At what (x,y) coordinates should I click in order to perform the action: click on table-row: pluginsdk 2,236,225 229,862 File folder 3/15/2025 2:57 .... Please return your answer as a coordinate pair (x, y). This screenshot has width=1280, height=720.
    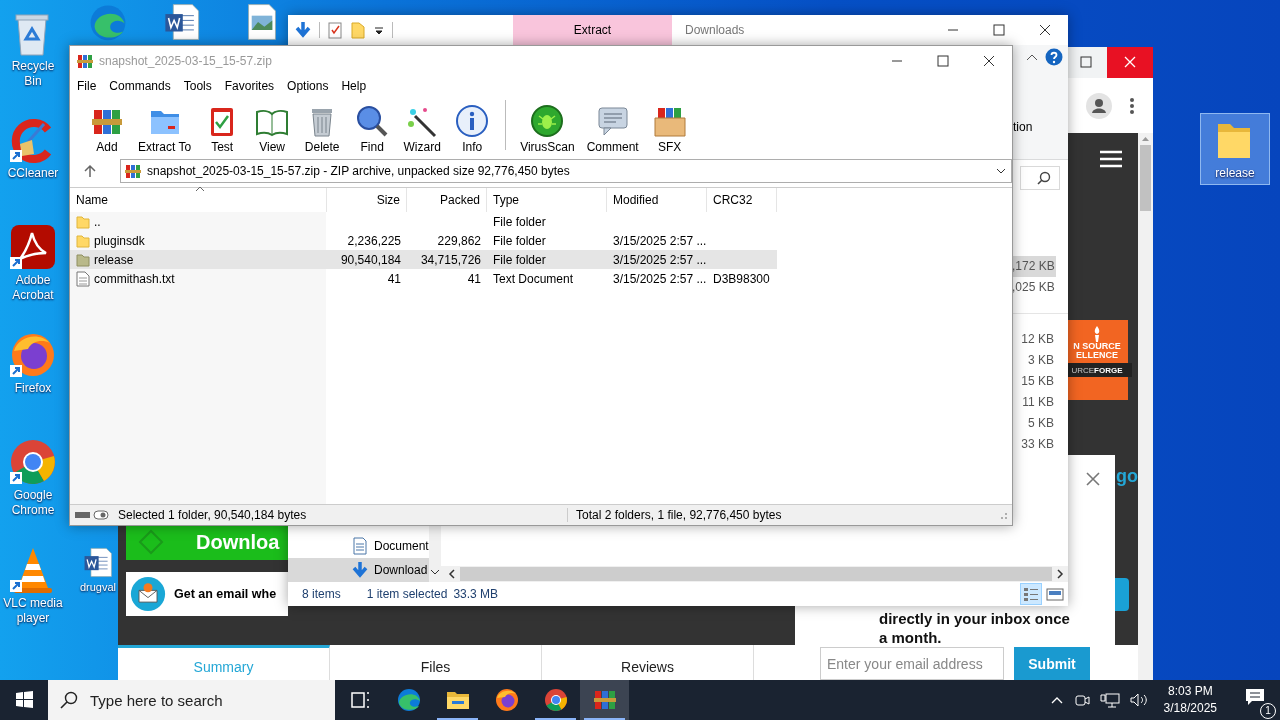
    Looking at the image, I should click on (423, 240).